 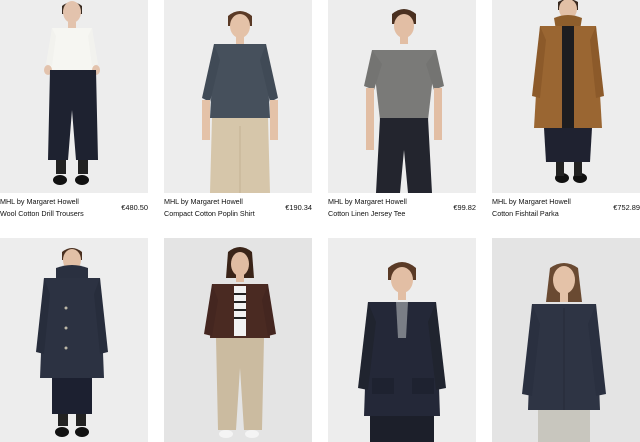 I want to click on product-price: €190.34, so click(x=298, y=207).